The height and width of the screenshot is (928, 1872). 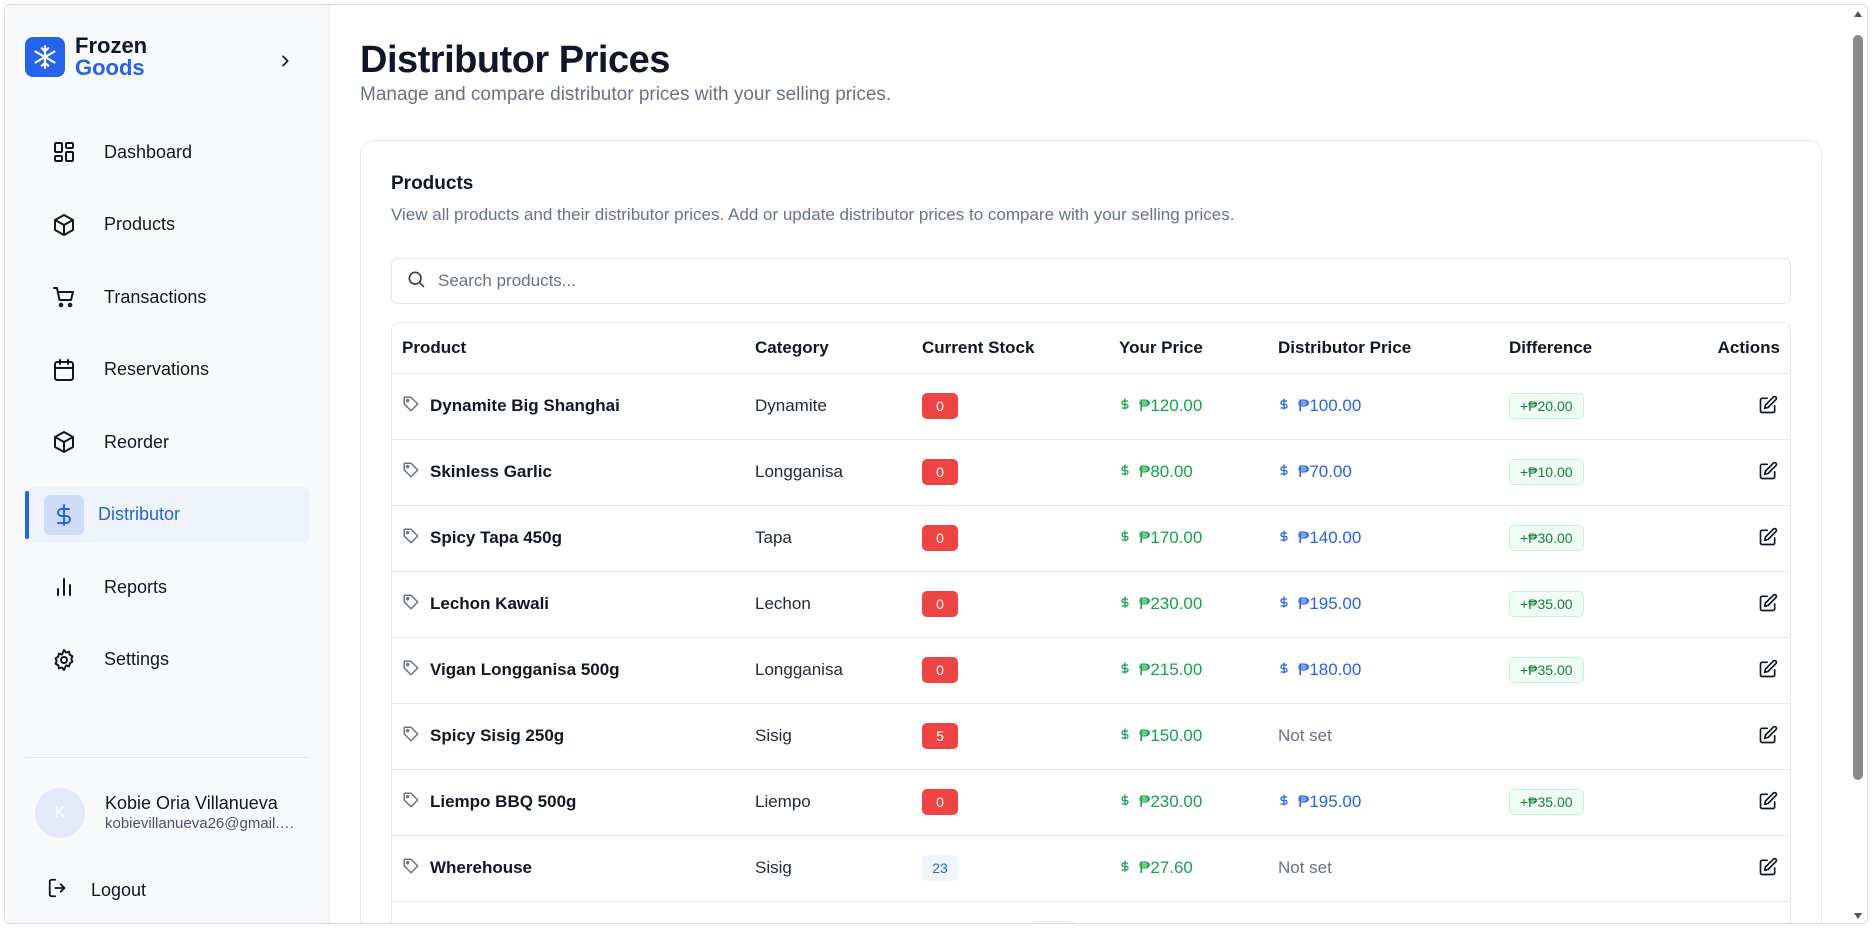 I want to click on category-cell: Dynamite, so click(x=838, y=406).